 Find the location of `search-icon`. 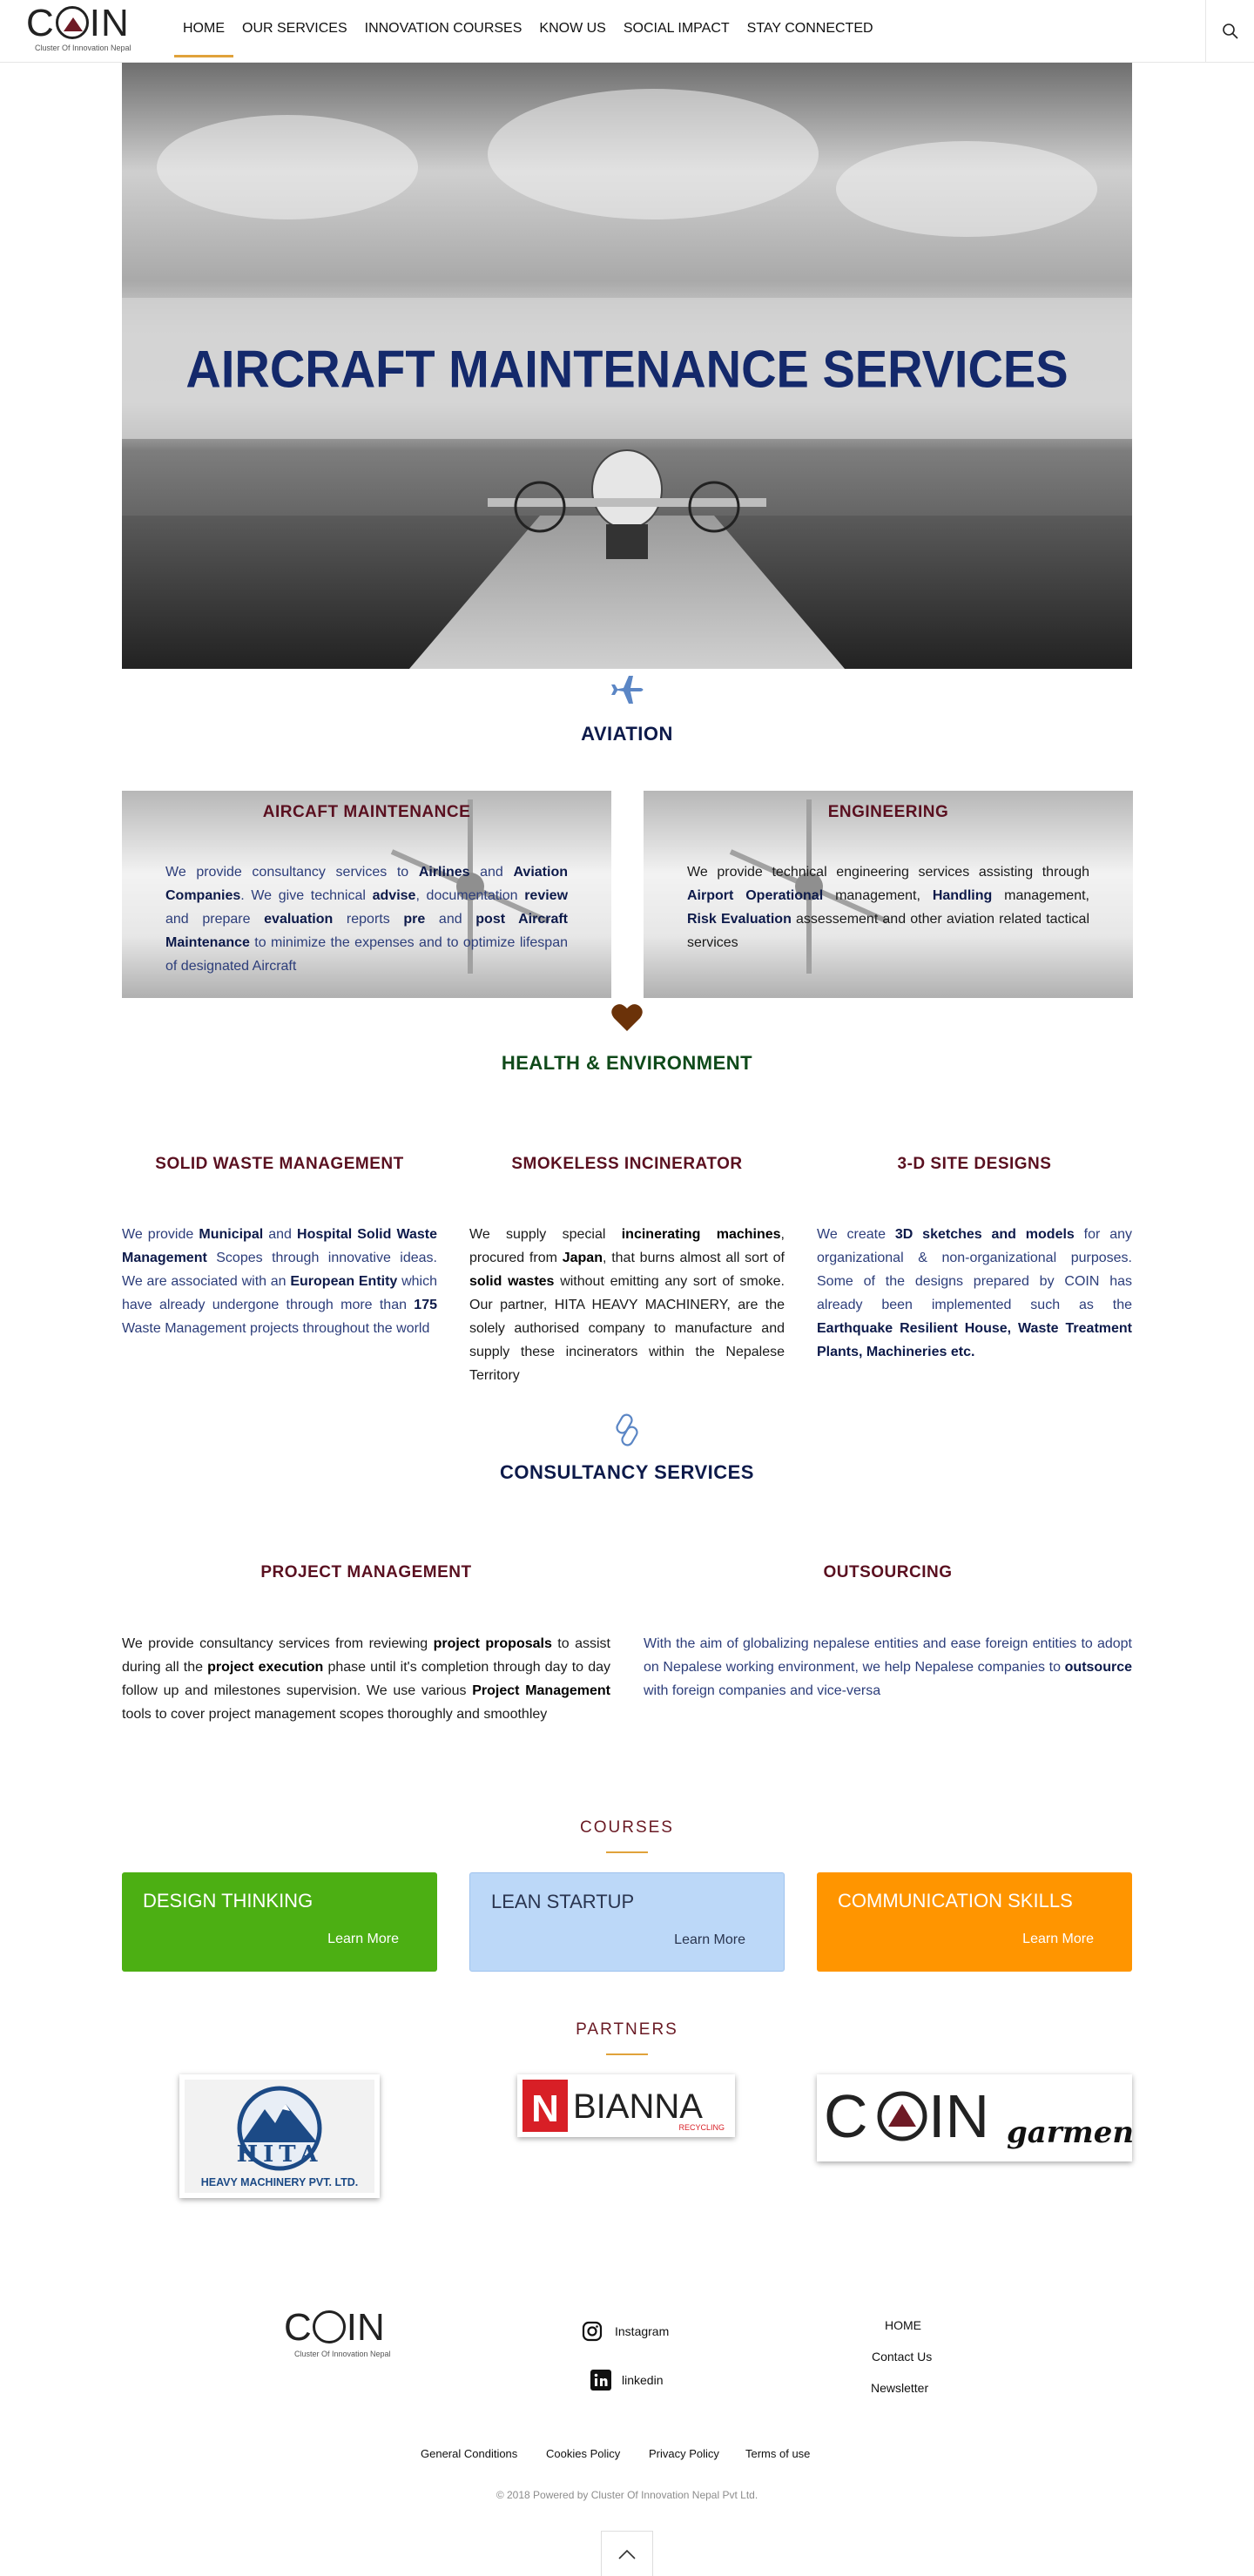

search-icon is located at coordinates (1230, 31).